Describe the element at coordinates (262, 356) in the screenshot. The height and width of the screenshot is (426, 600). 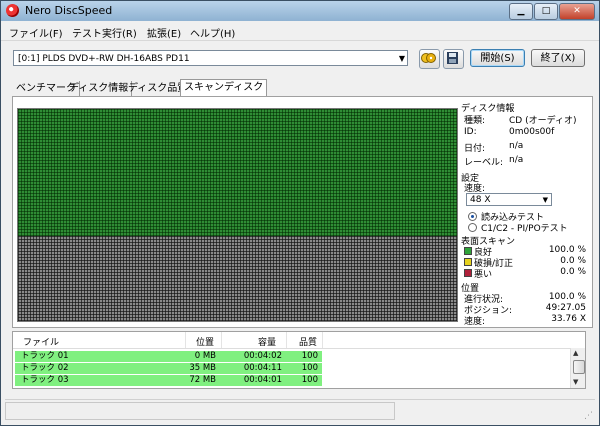
I see `track-size: 00:04:02` at that location.